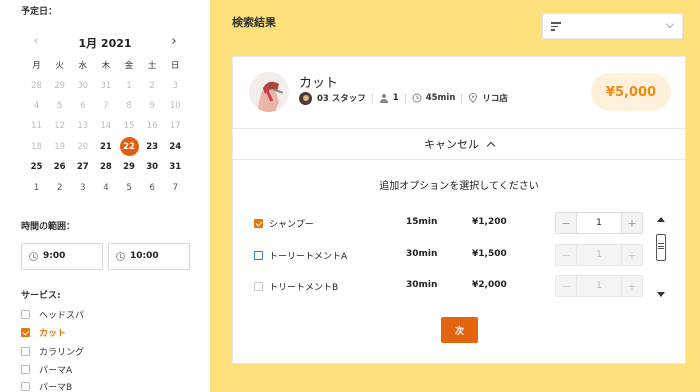  I want to click on calendar-day: 19, so click(59, 147).